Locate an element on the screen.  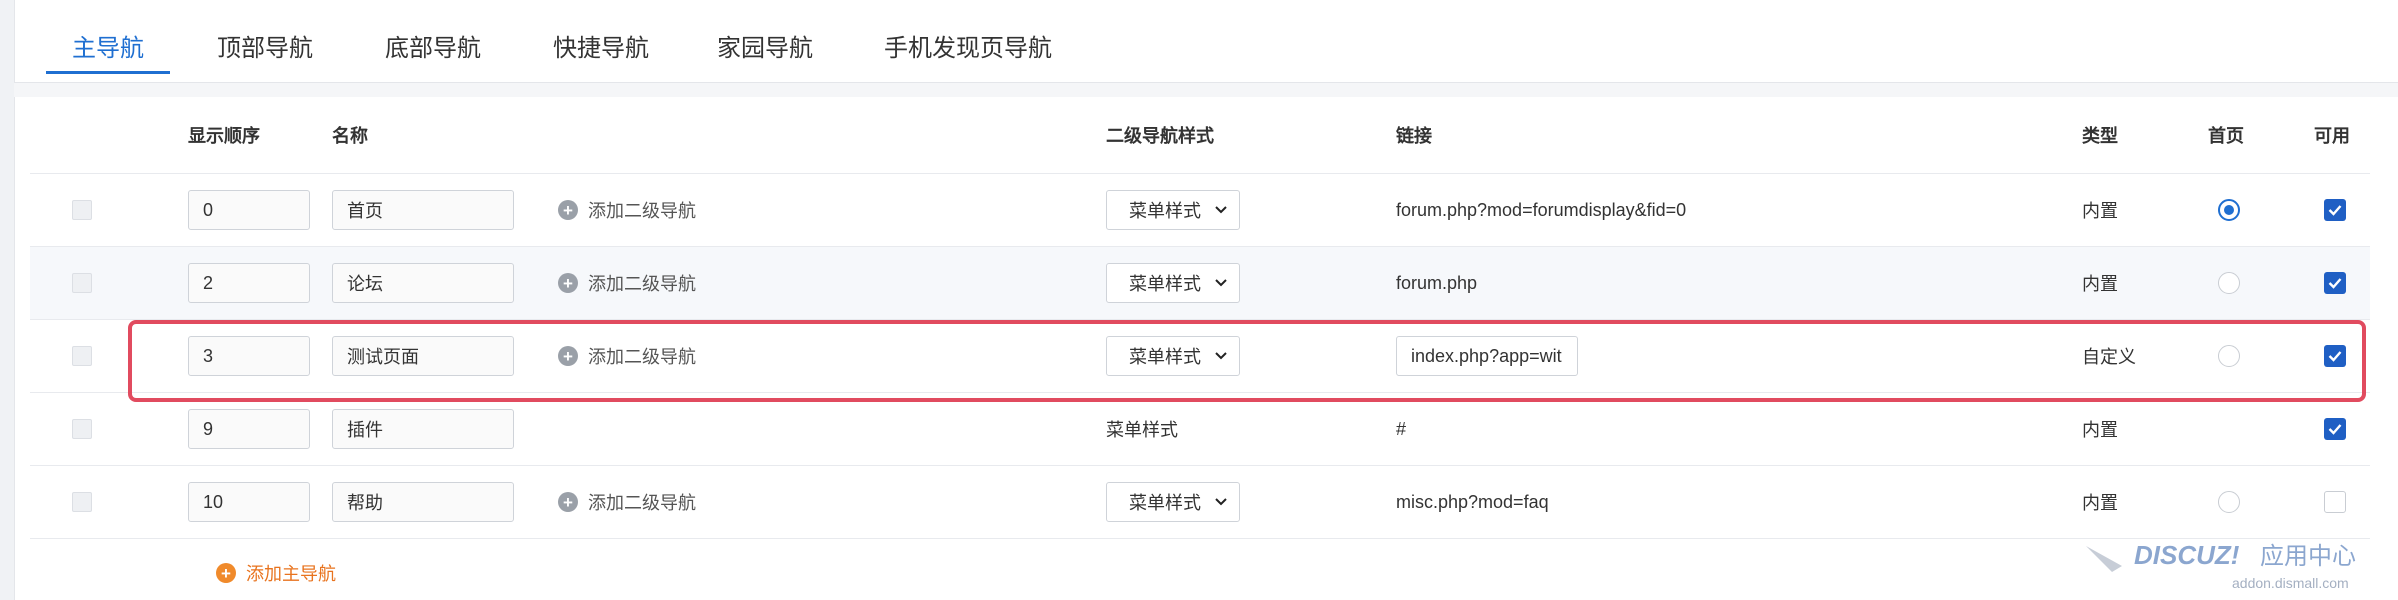
tab-top-nav: 顶部导航 is located at coordinates (265, 50).